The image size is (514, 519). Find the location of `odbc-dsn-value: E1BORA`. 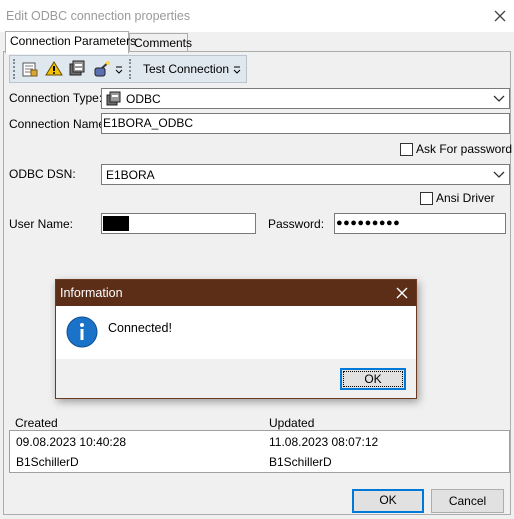

odbc-dsn-value: E1BORA is located at coordinates (130, 175).